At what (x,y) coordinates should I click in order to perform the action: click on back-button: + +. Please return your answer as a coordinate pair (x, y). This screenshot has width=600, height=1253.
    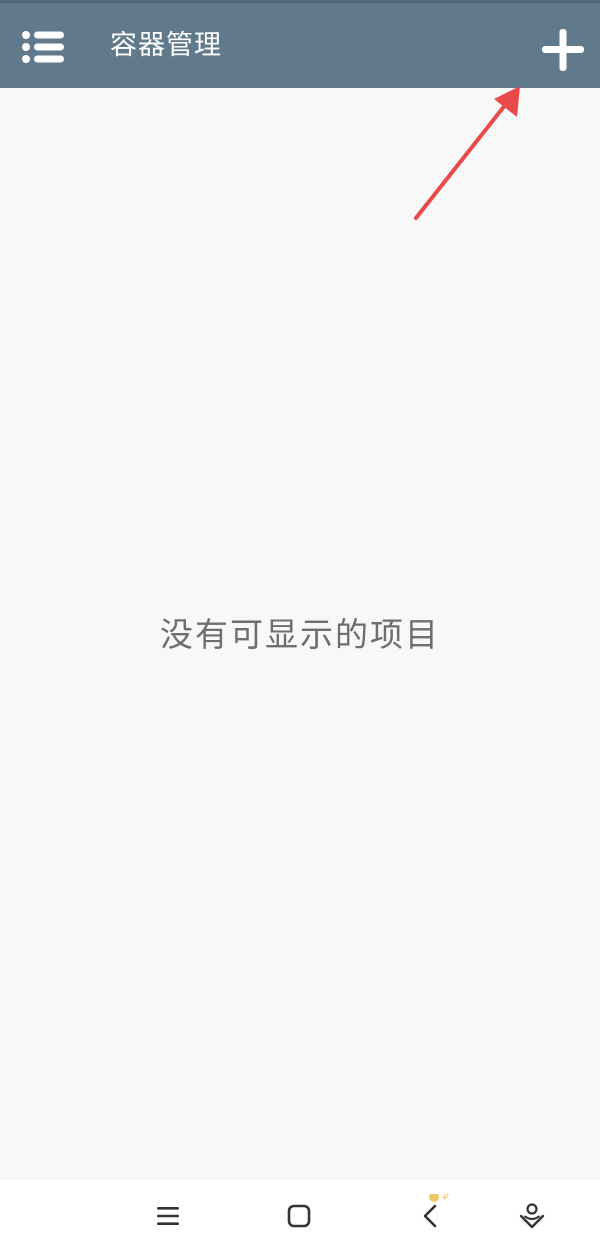
    Looking at the image, I should click on (430, 1216).